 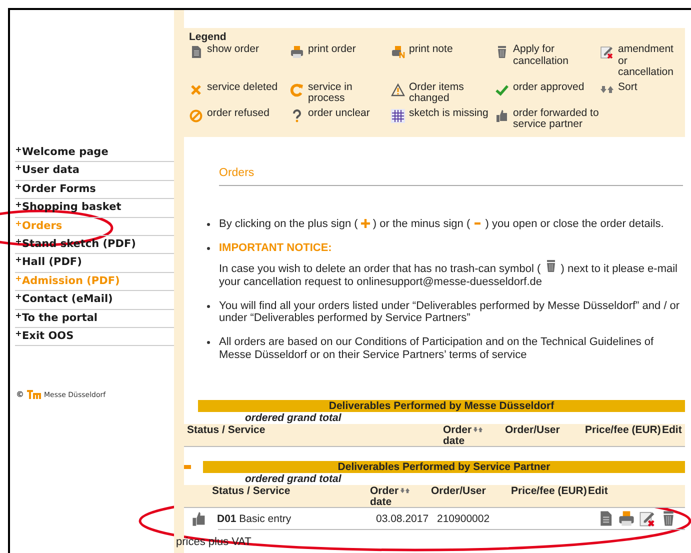 What do you see at coordinates (94, 263) in the screenshot?
I see `nav-link: Hall (PDF)` at bounding box center [94, 263].